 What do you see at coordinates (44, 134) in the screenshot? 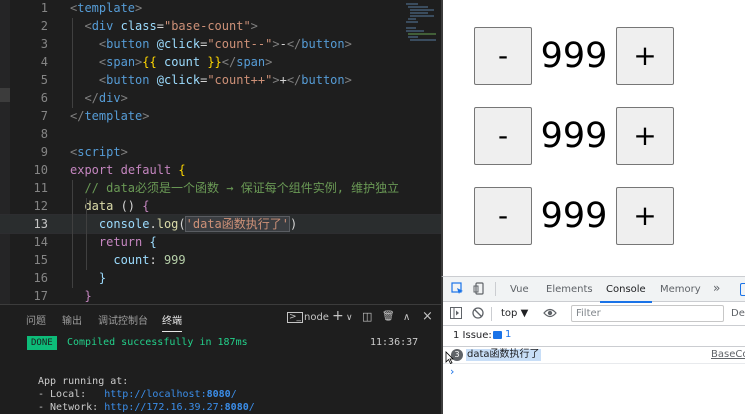
I see `line-number: 8` at bounding box center [44, 134].